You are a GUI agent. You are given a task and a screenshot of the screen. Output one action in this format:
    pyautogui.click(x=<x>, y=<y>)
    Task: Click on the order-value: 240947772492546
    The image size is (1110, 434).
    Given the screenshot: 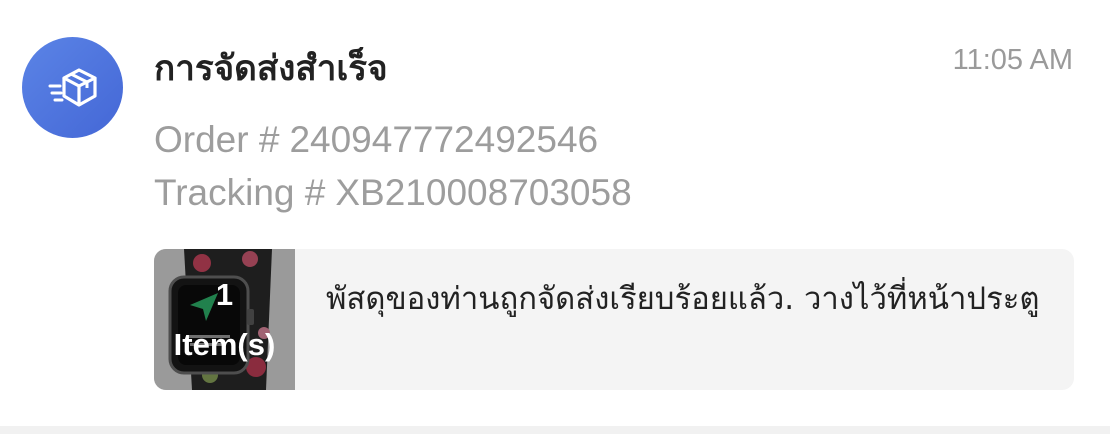 What is the action you would take?
    pyautogui.click(x=444, y=139)
    